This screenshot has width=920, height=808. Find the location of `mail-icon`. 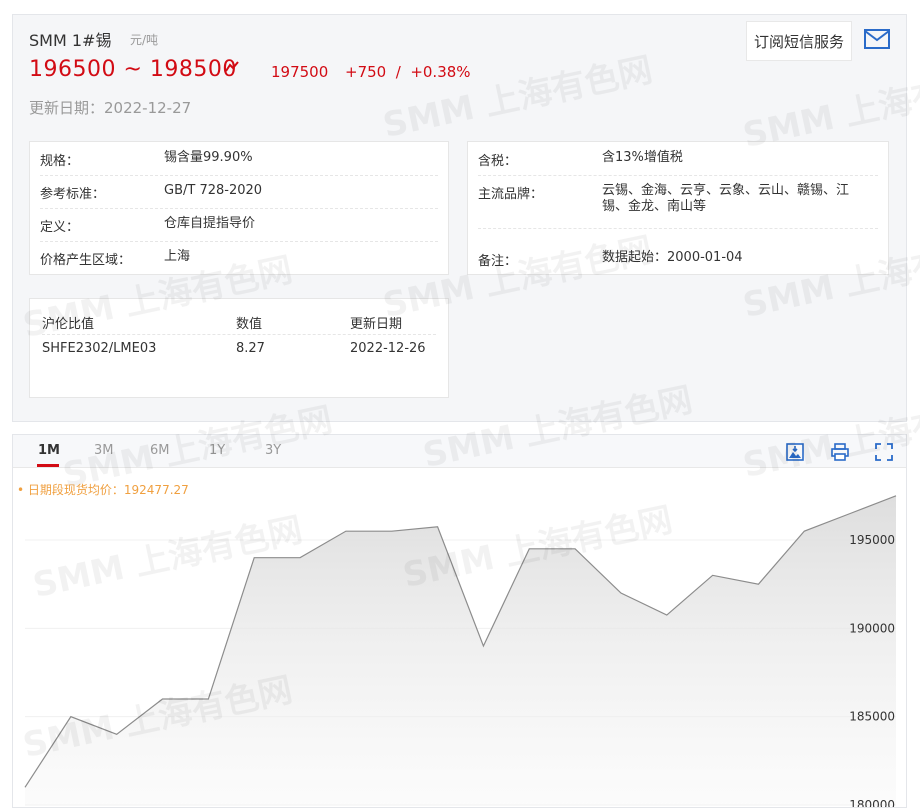

mail-icon is located at coordinates (877, 39).